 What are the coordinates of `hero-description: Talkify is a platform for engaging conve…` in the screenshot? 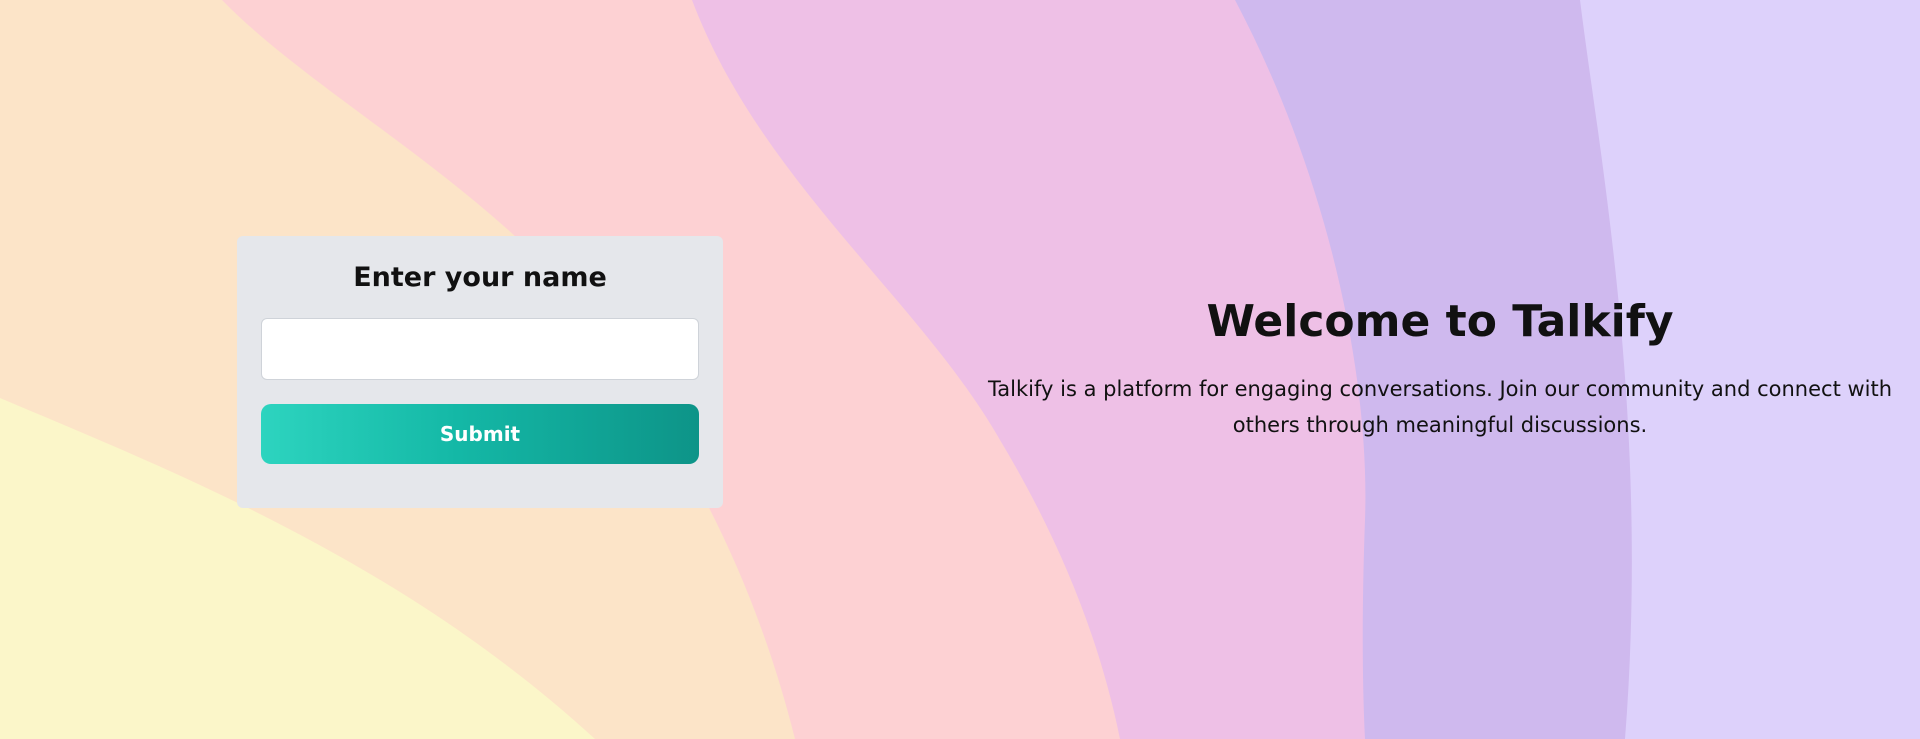 It's located at (1440, 406).